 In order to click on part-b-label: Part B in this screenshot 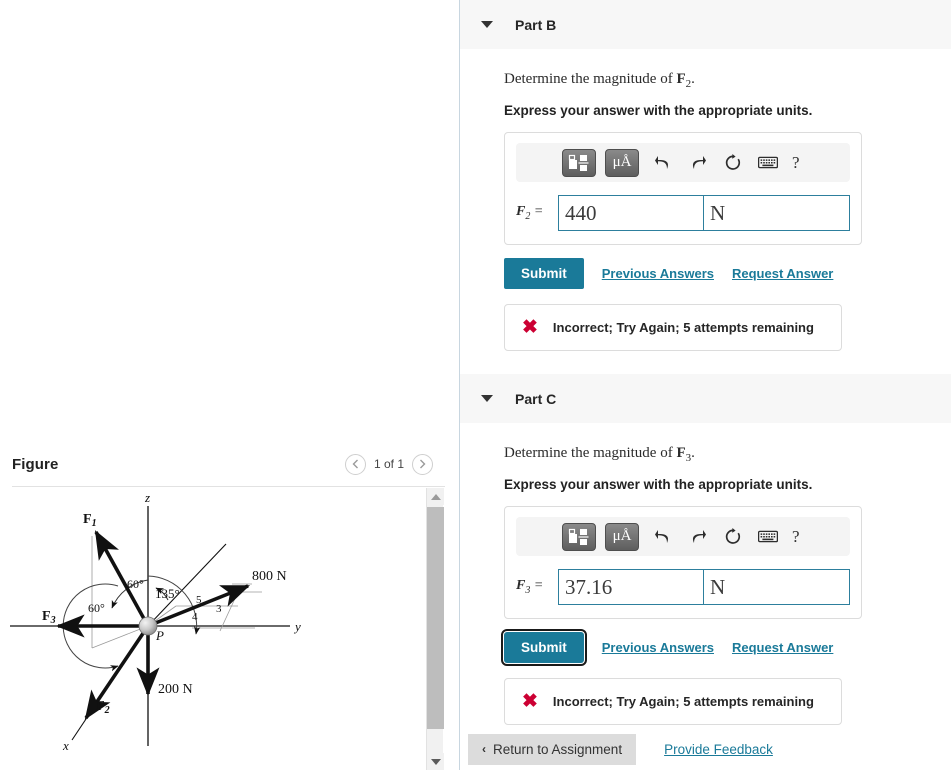, I will do `click(536, 24)`.